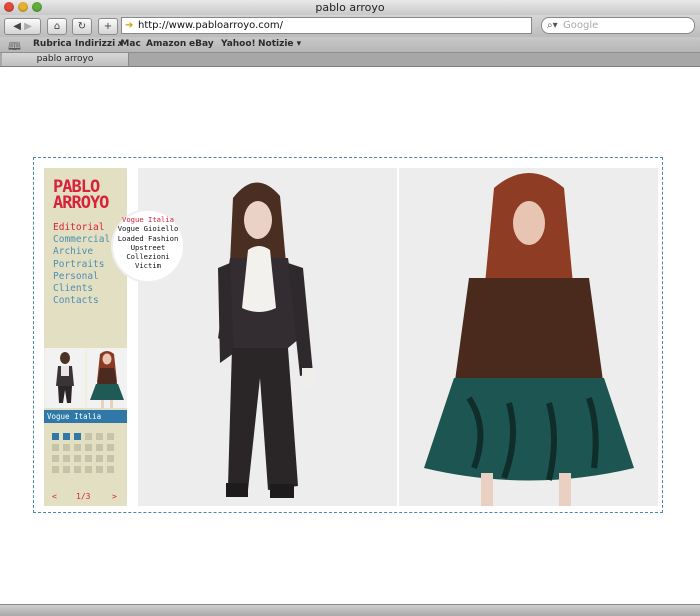 The width and height of the screenshot is (700, 616). I want to click on window-title: pablo arroyo, so click(350, 7).